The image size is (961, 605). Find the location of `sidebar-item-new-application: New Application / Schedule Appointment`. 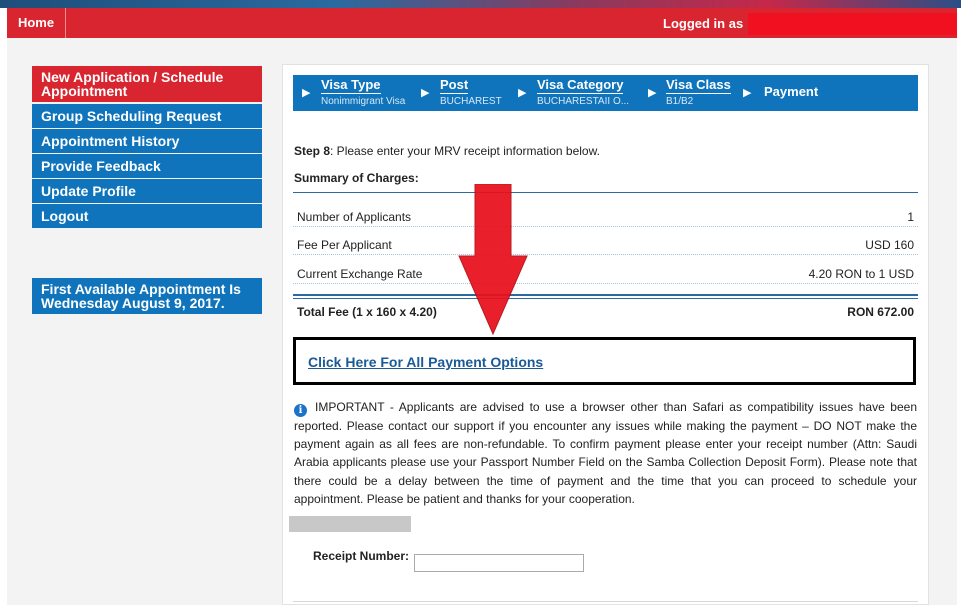

sidebar-item-new-application: New Application / Schedule Appointment is located at coordinates (147, 84).